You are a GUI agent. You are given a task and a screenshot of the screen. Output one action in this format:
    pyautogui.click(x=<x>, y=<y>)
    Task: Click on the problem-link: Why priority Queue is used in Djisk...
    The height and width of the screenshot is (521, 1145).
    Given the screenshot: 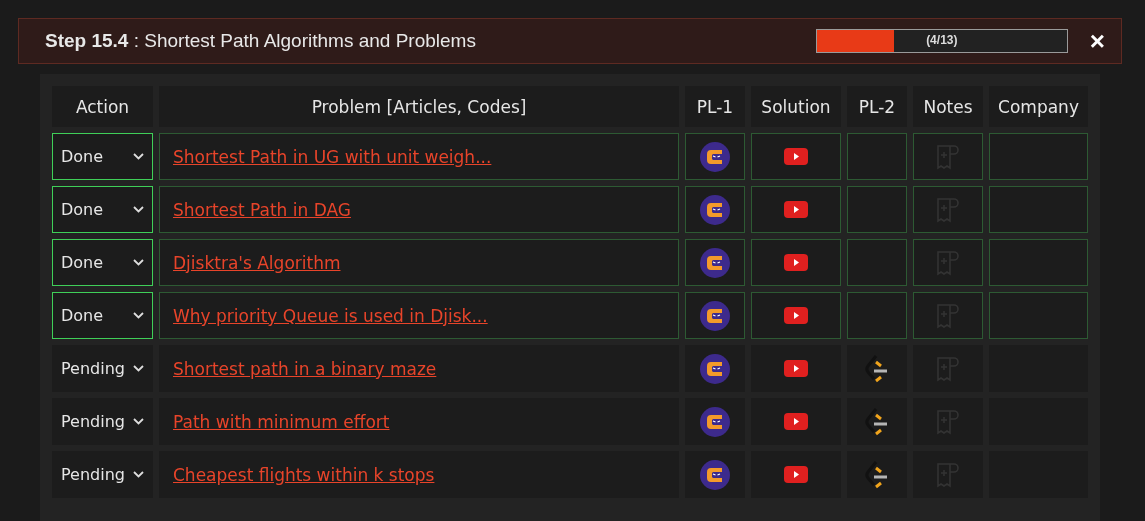 What is the action you would take?
    pyautogui.click(x=330, y=315)
    